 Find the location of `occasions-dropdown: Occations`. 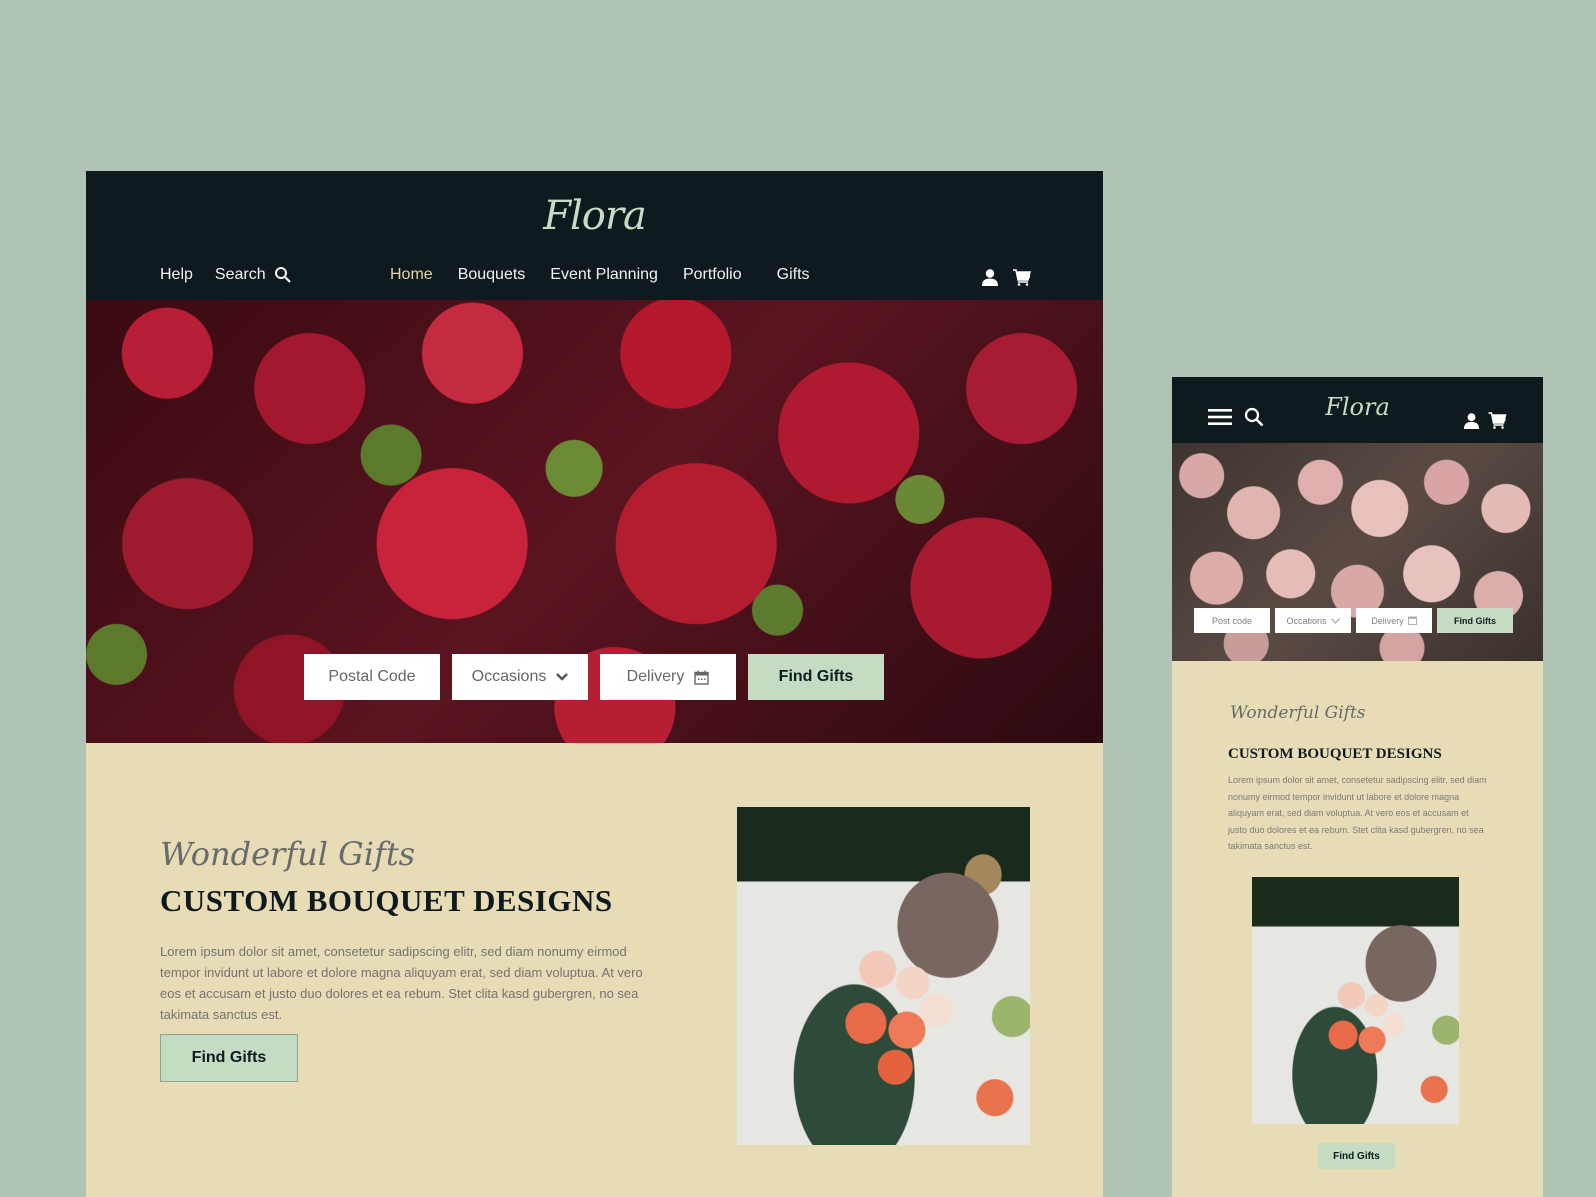

occasions-dropdown: Occations is located at coordinates (1313, 620).